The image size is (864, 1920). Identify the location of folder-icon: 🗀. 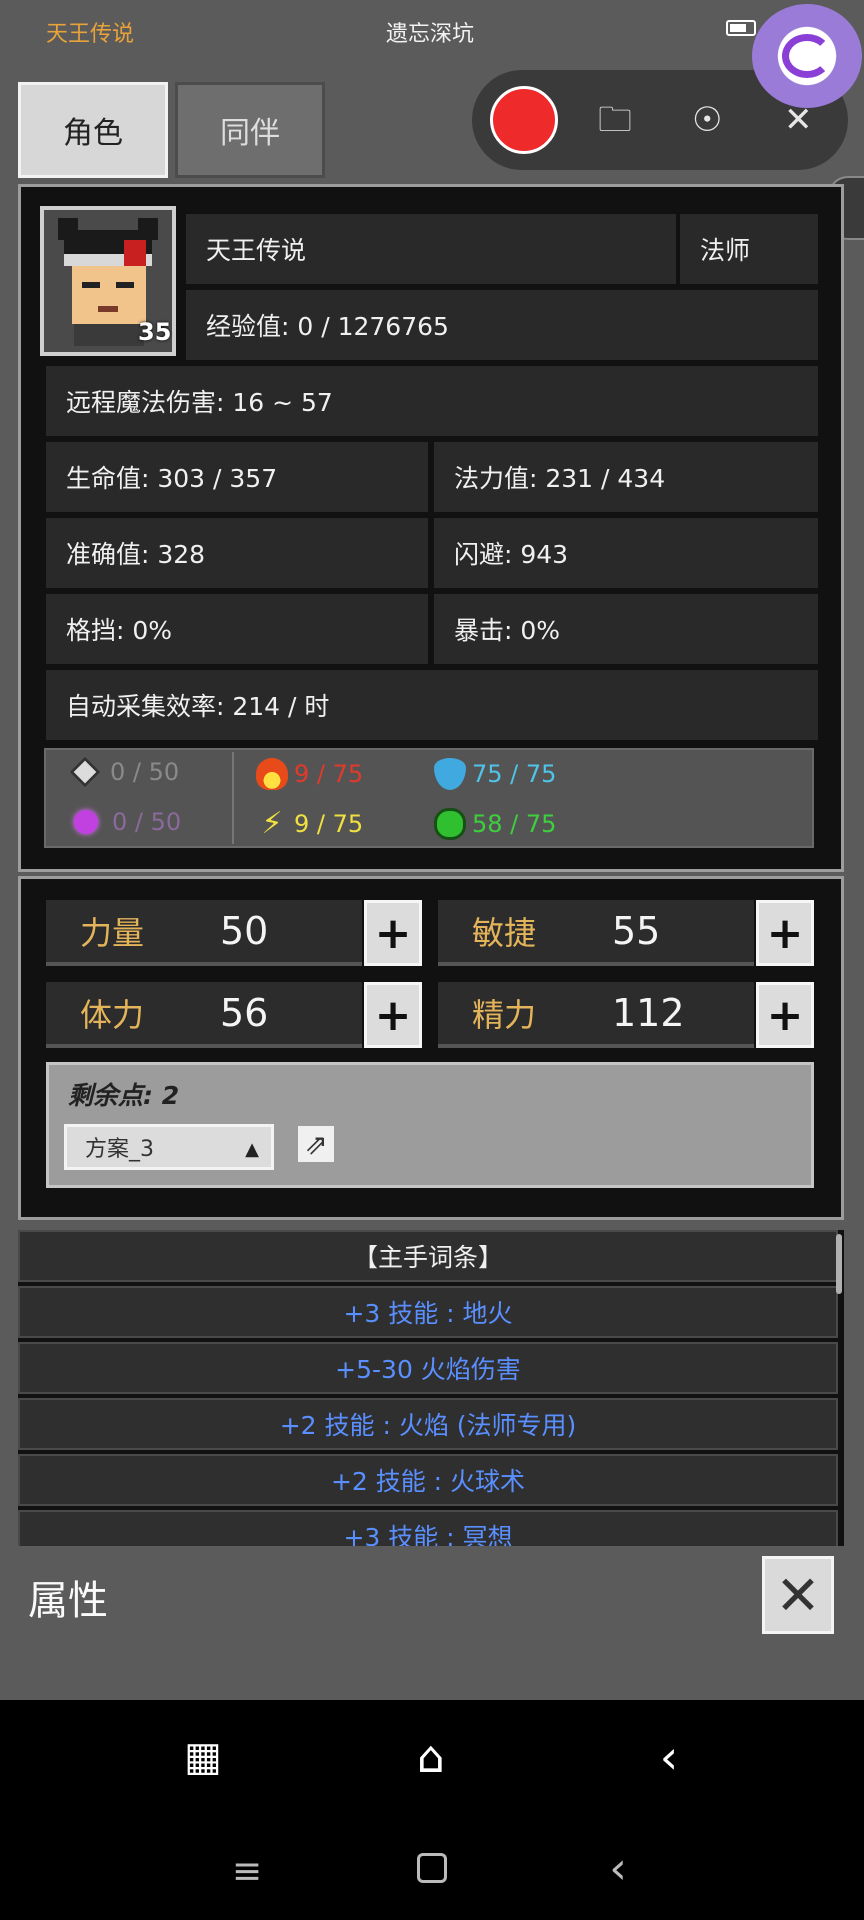
(615, 120).